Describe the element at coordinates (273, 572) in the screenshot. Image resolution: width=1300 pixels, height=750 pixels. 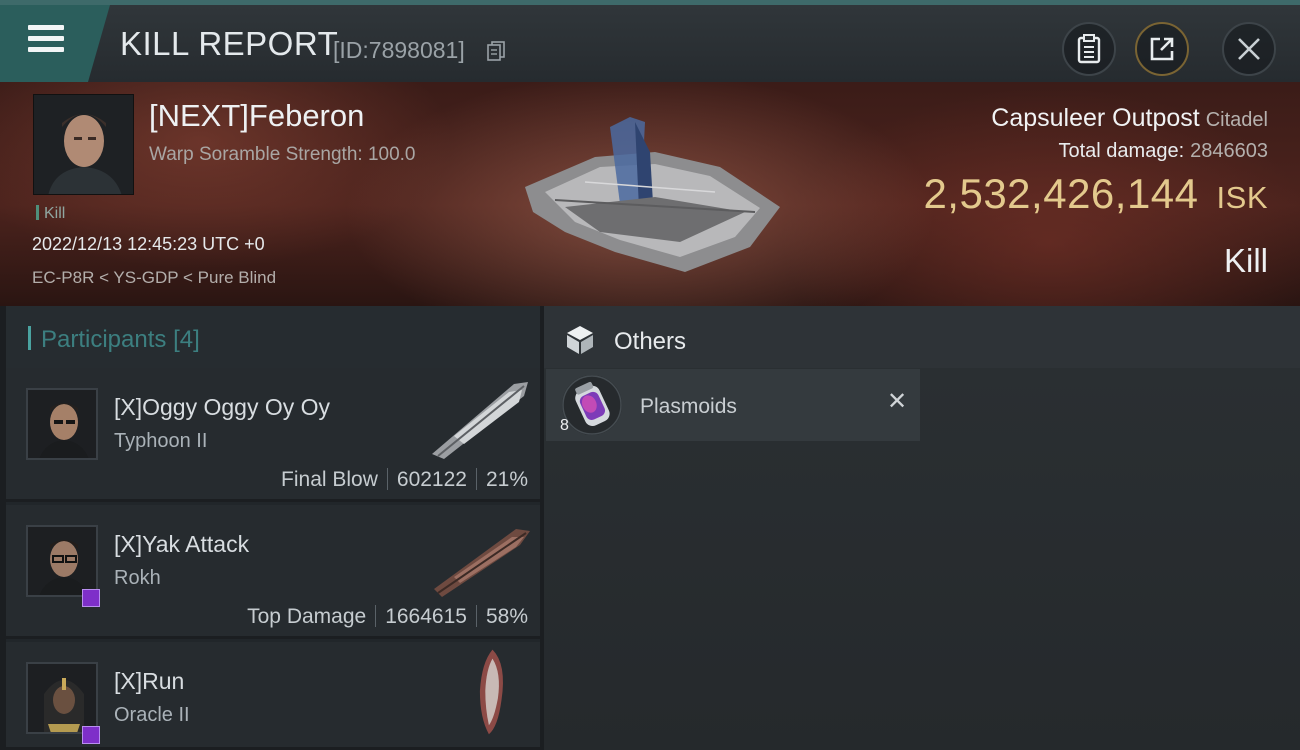
I see `participant-row: [X]Yak Attack Rokh Top Damage 1664615 58%` at that location.